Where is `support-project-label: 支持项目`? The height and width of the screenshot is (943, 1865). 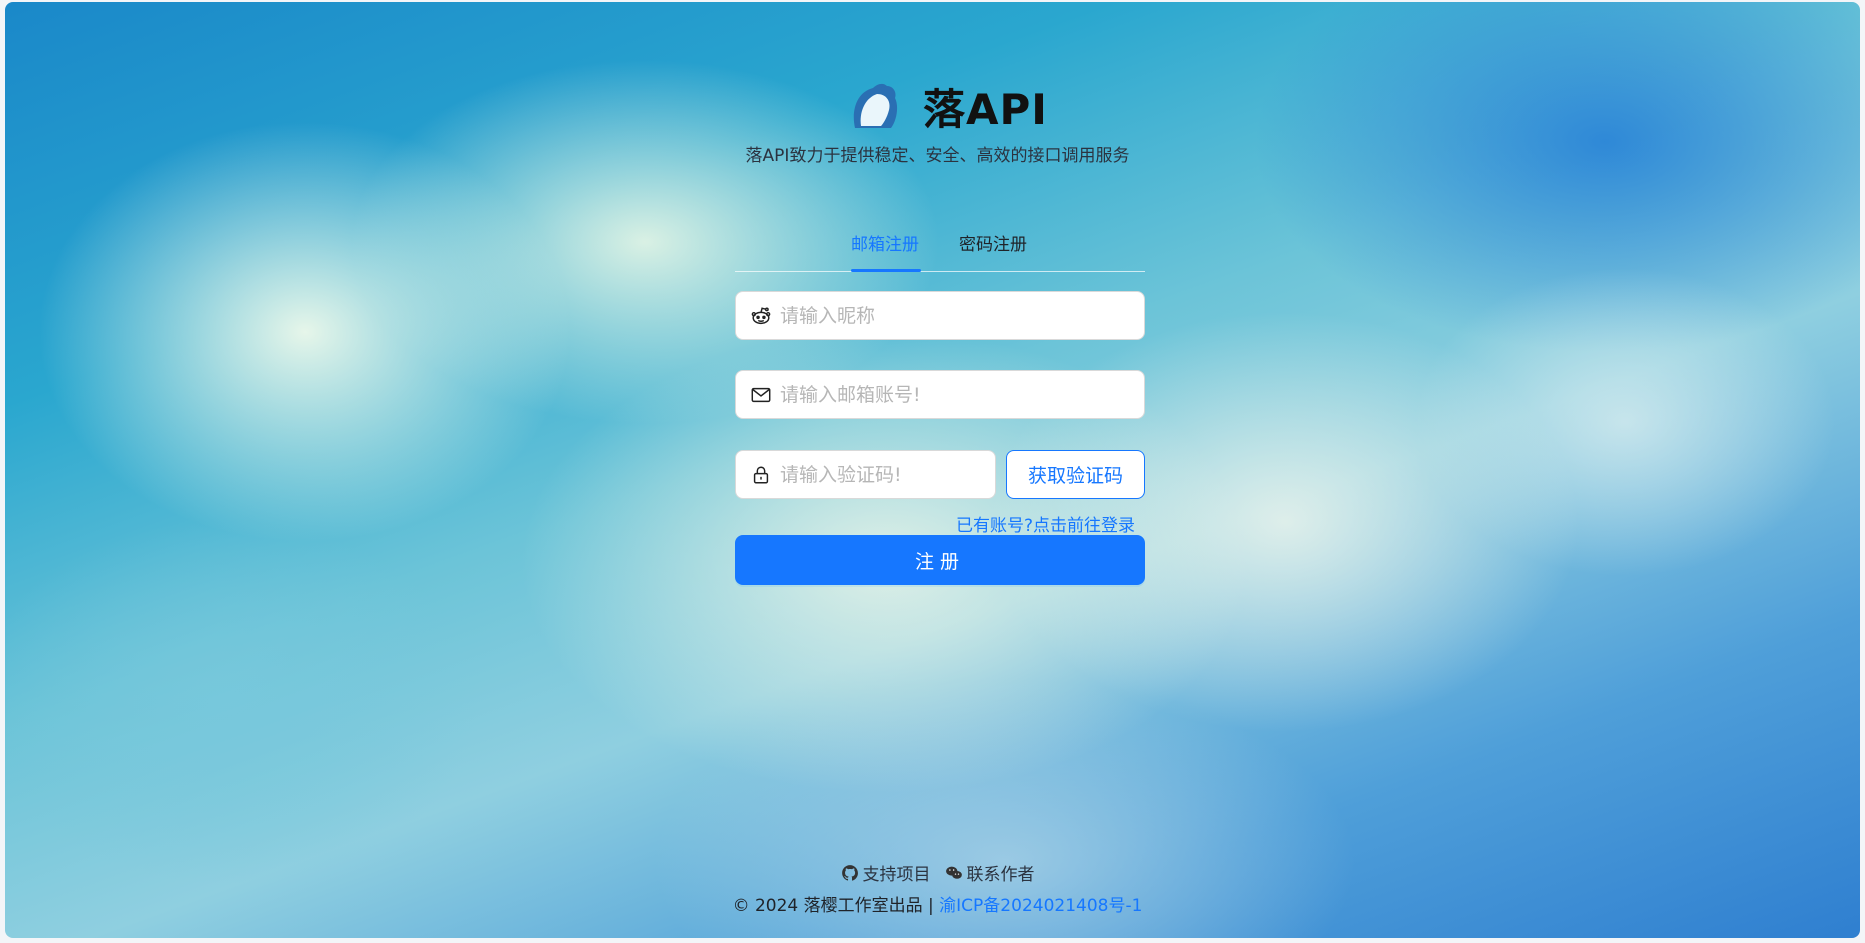 support-project-label: 支持项目 is located at coordinates (896, 875).